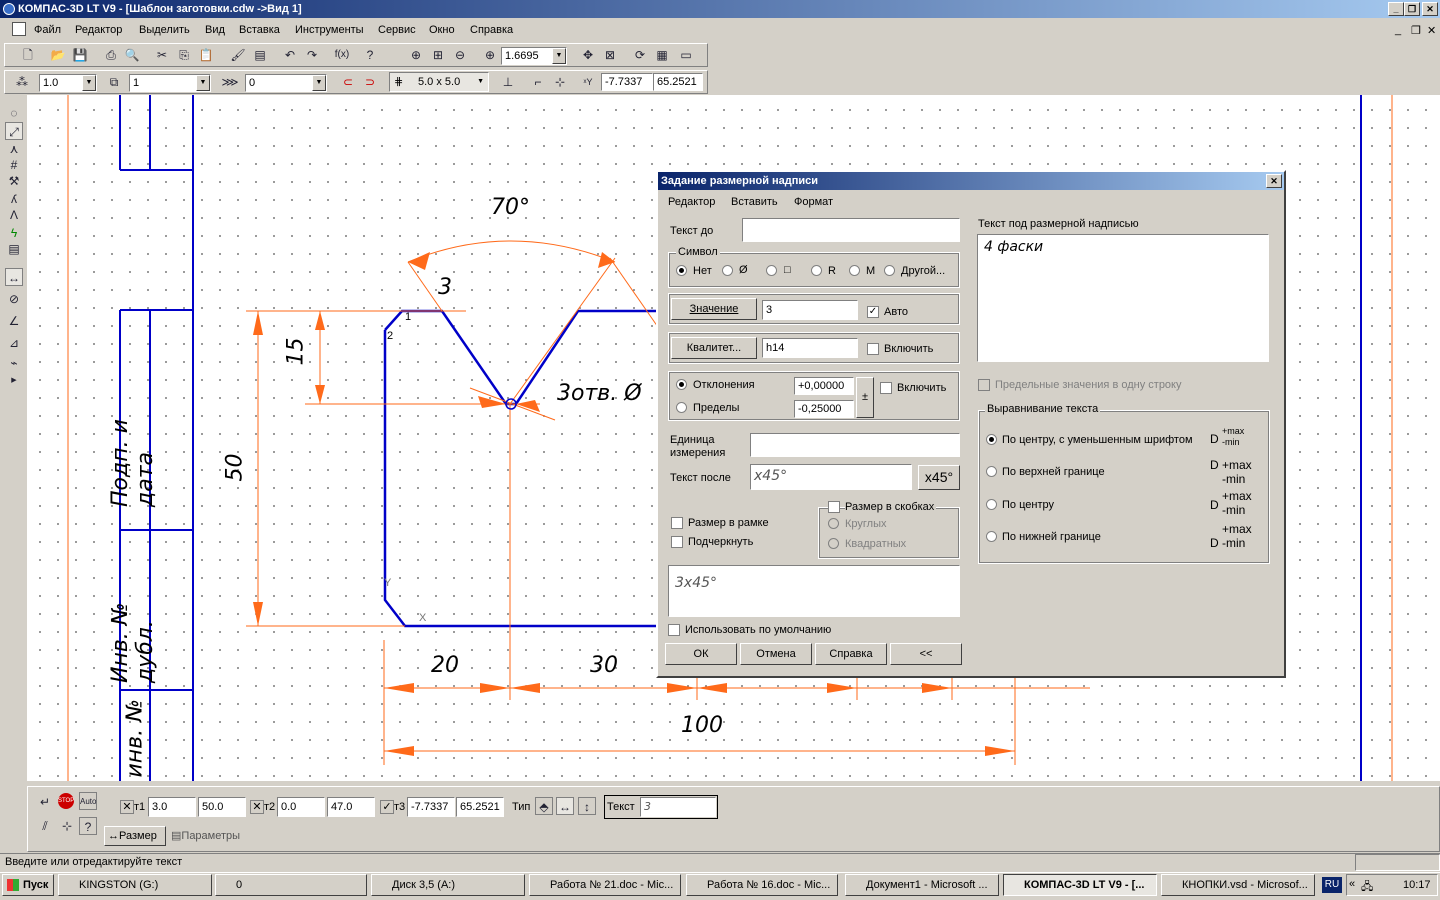 This screenshot has width=1440, height=900. Describe the element at coordinates (45, 826) in the screenshot. I see `tangent-icon: ⫽` at that location.